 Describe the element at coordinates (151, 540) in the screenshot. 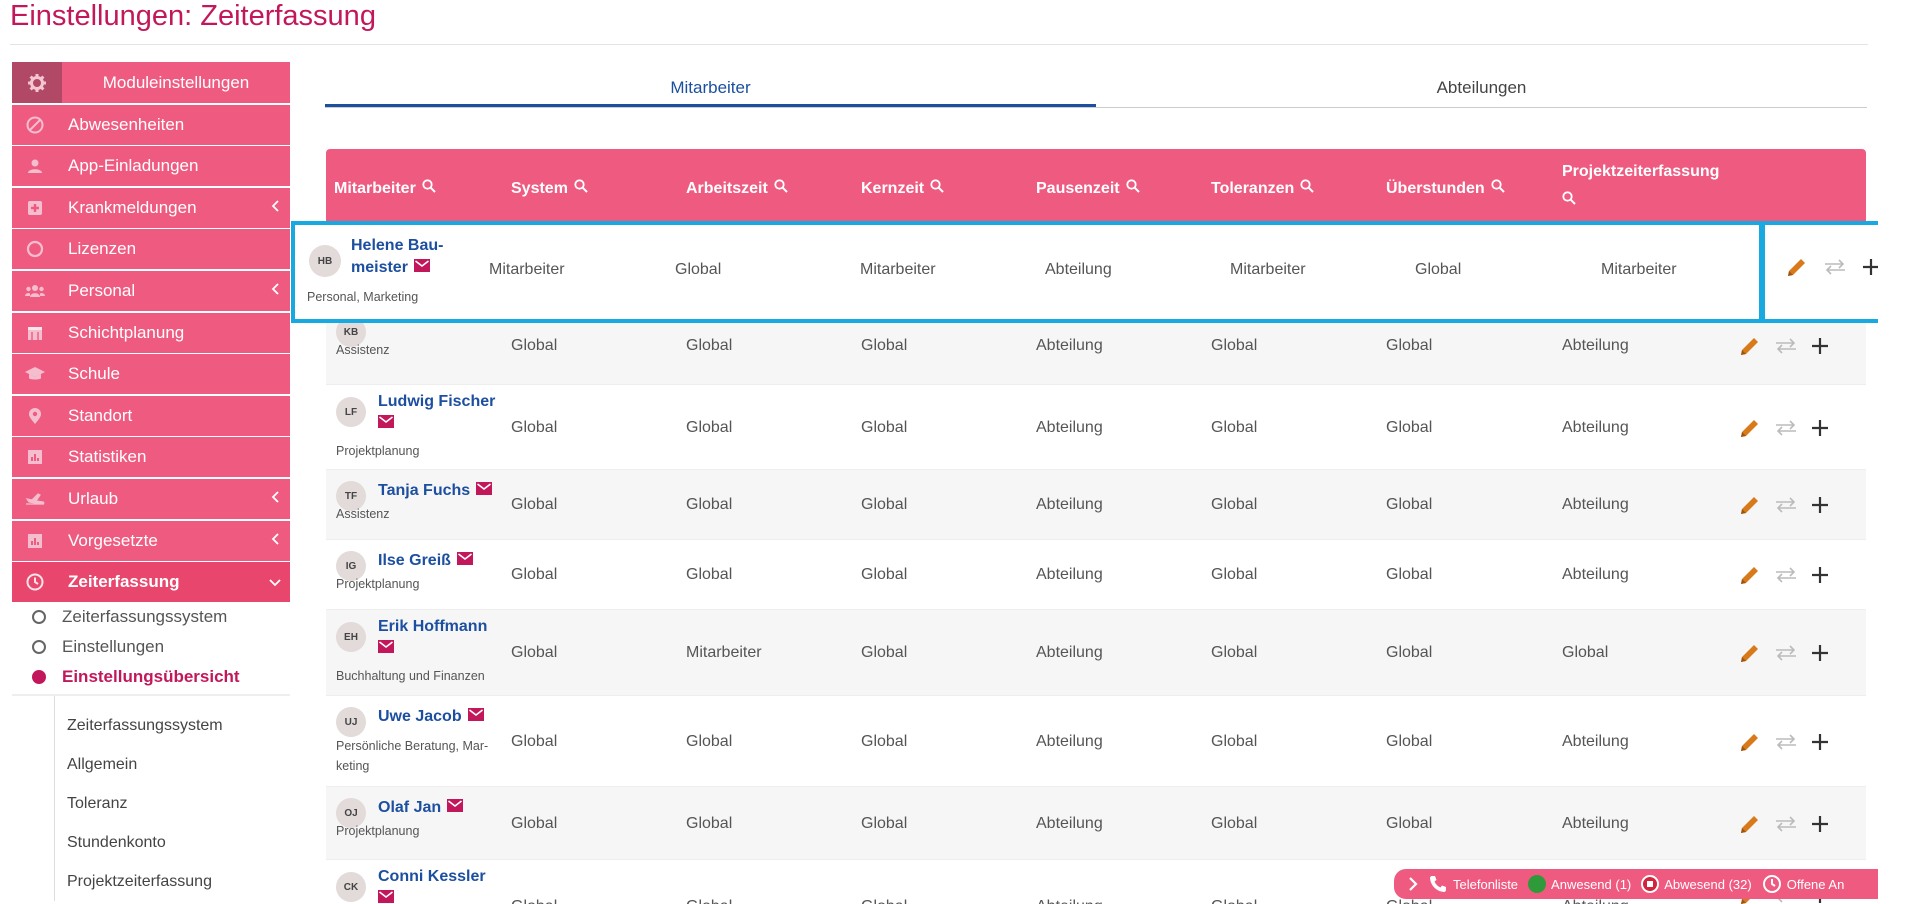

I see `sidebar-item-vorgesetzte: Vorgesetzte` at that location.